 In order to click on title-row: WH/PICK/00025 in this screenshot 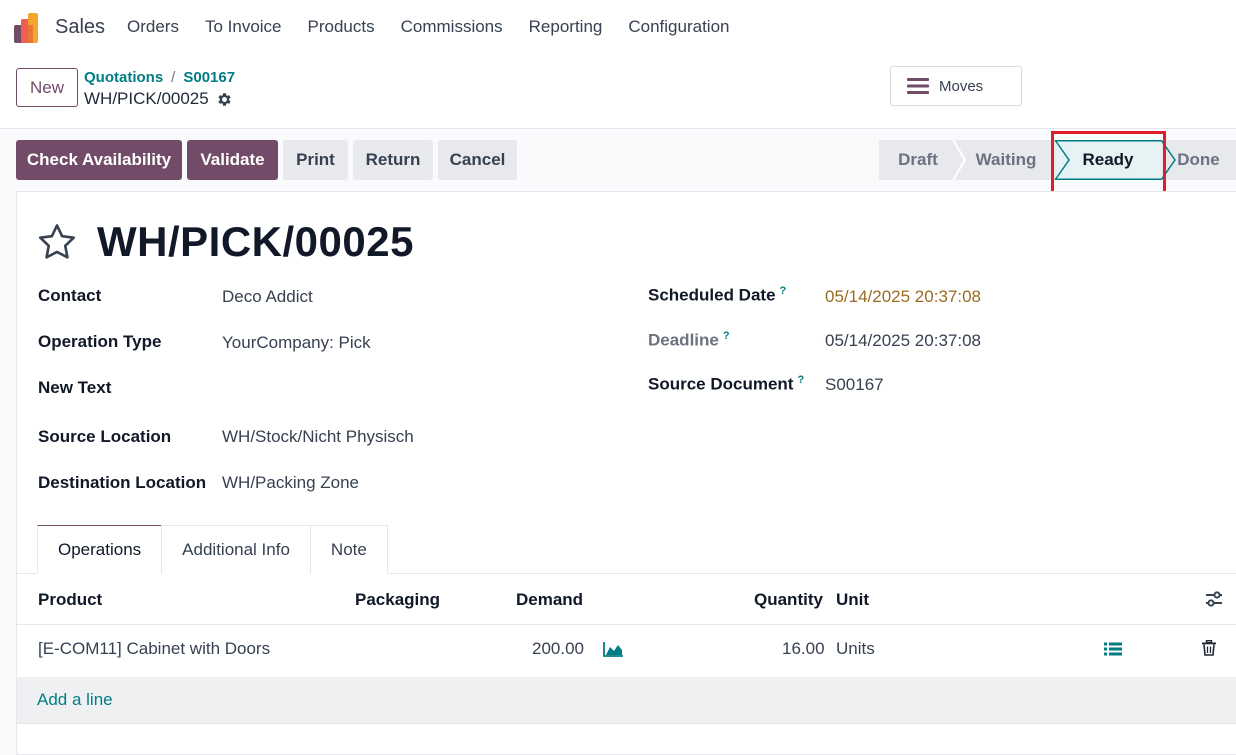, I will do `click(225, 242)`.